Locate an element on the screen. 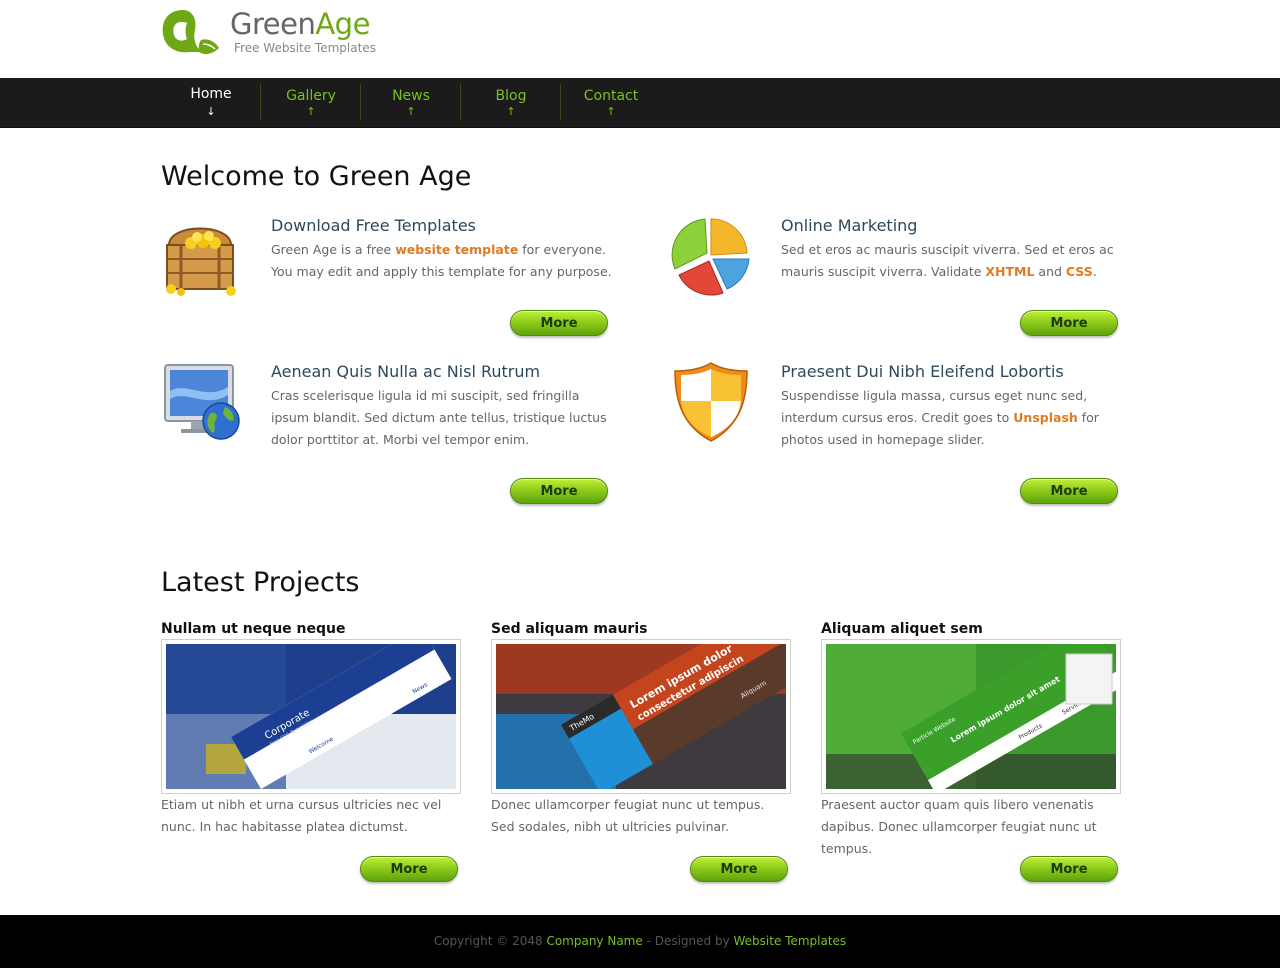 The height and width of the screenshot is (968, 1280). website-template-link: website template is located at coordinates (456, 249).